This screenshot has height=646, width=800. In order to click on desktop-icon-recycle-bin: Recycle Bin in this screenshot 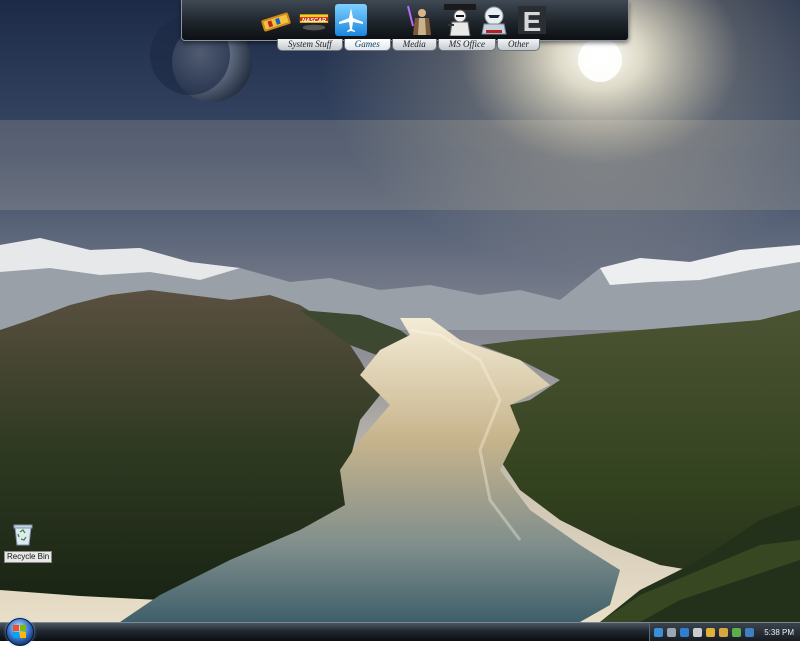, I will do `click(28, 543)`.